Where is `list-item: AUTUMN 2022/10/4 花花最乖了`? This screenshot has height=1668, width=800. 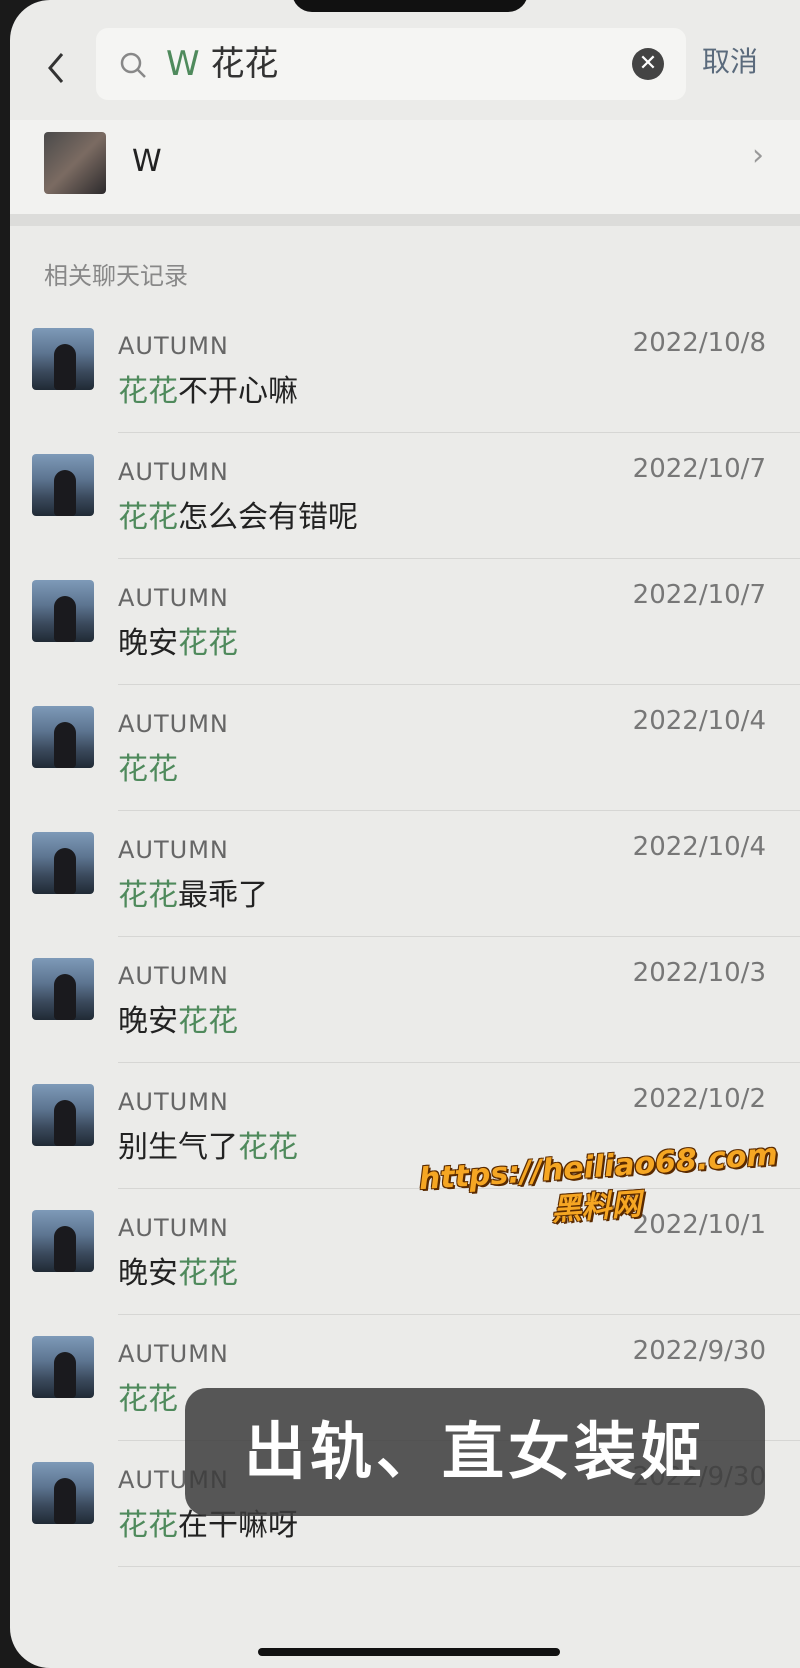
list-item: AUTUMN 2022/10/4 花花最乖了 is located at coordinates (405, 885).